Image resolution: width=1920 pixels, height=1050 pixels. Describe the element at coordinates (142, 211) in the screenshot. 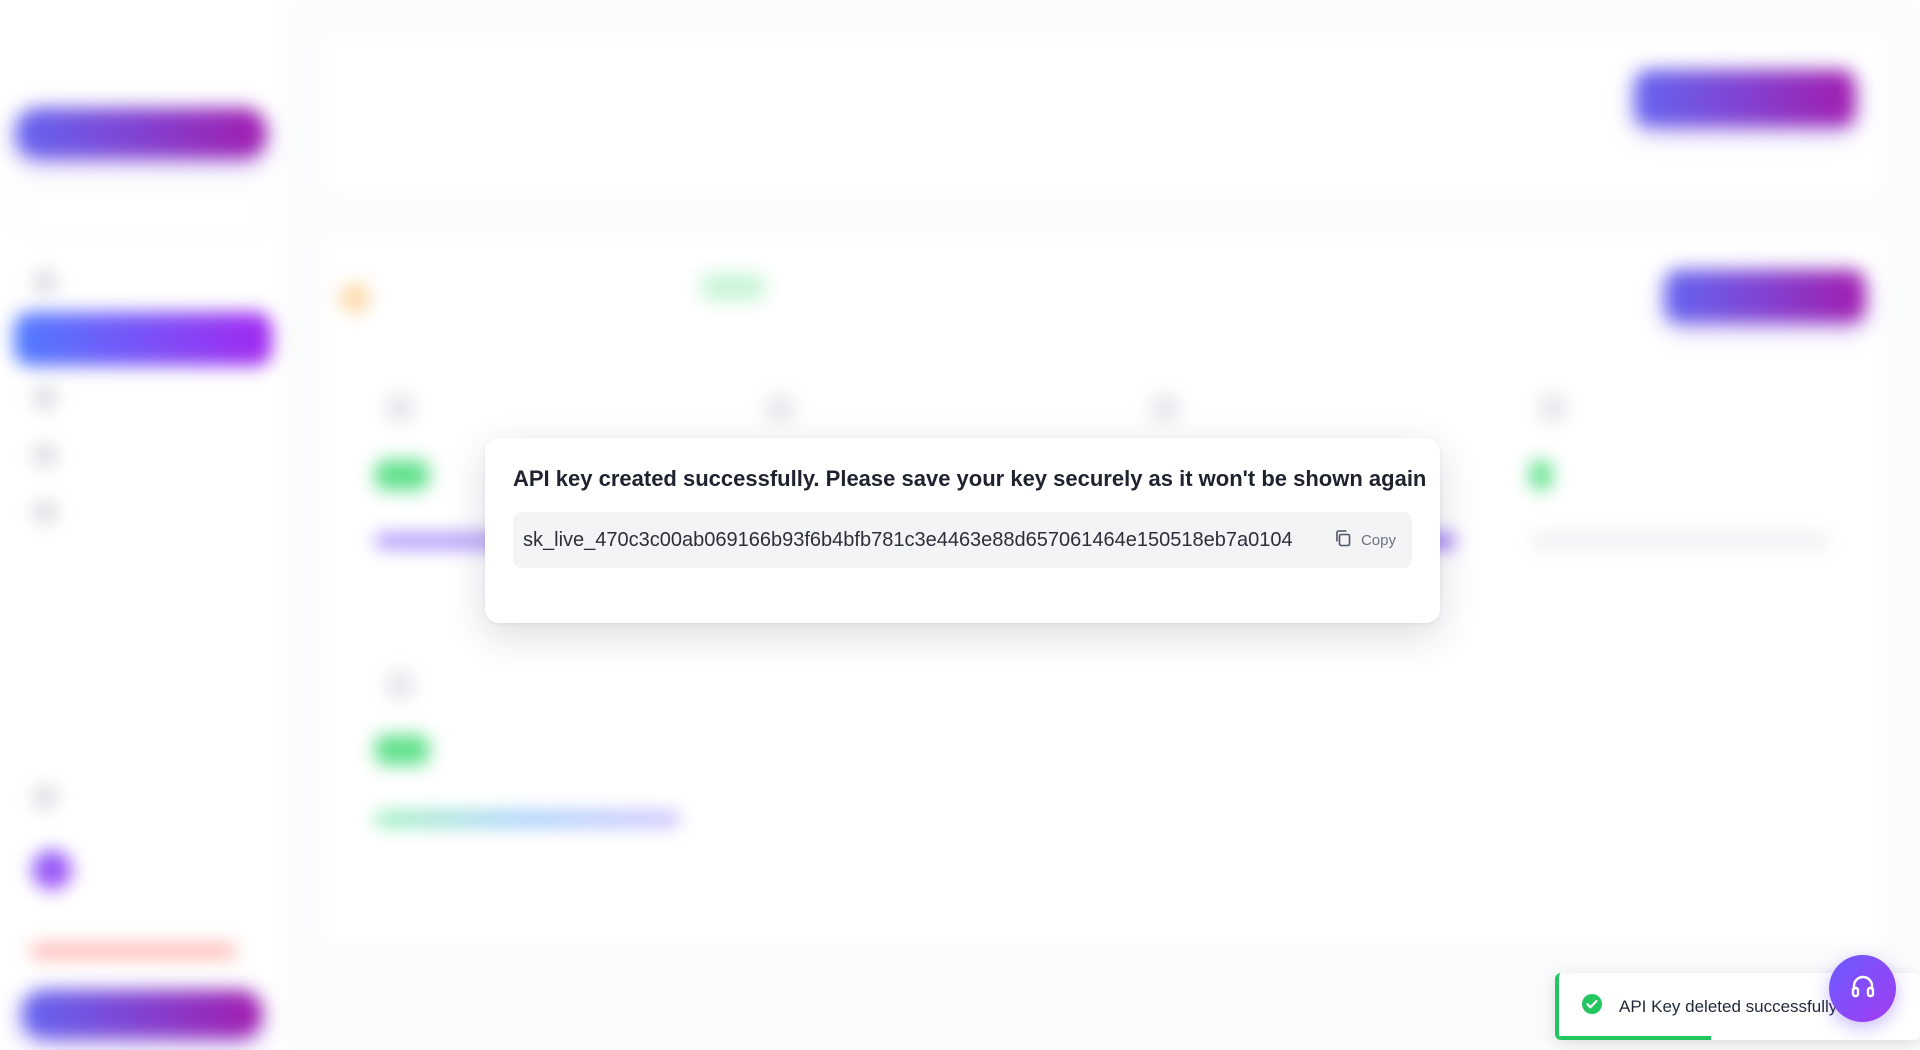

I see `sidebar-box` at that location.